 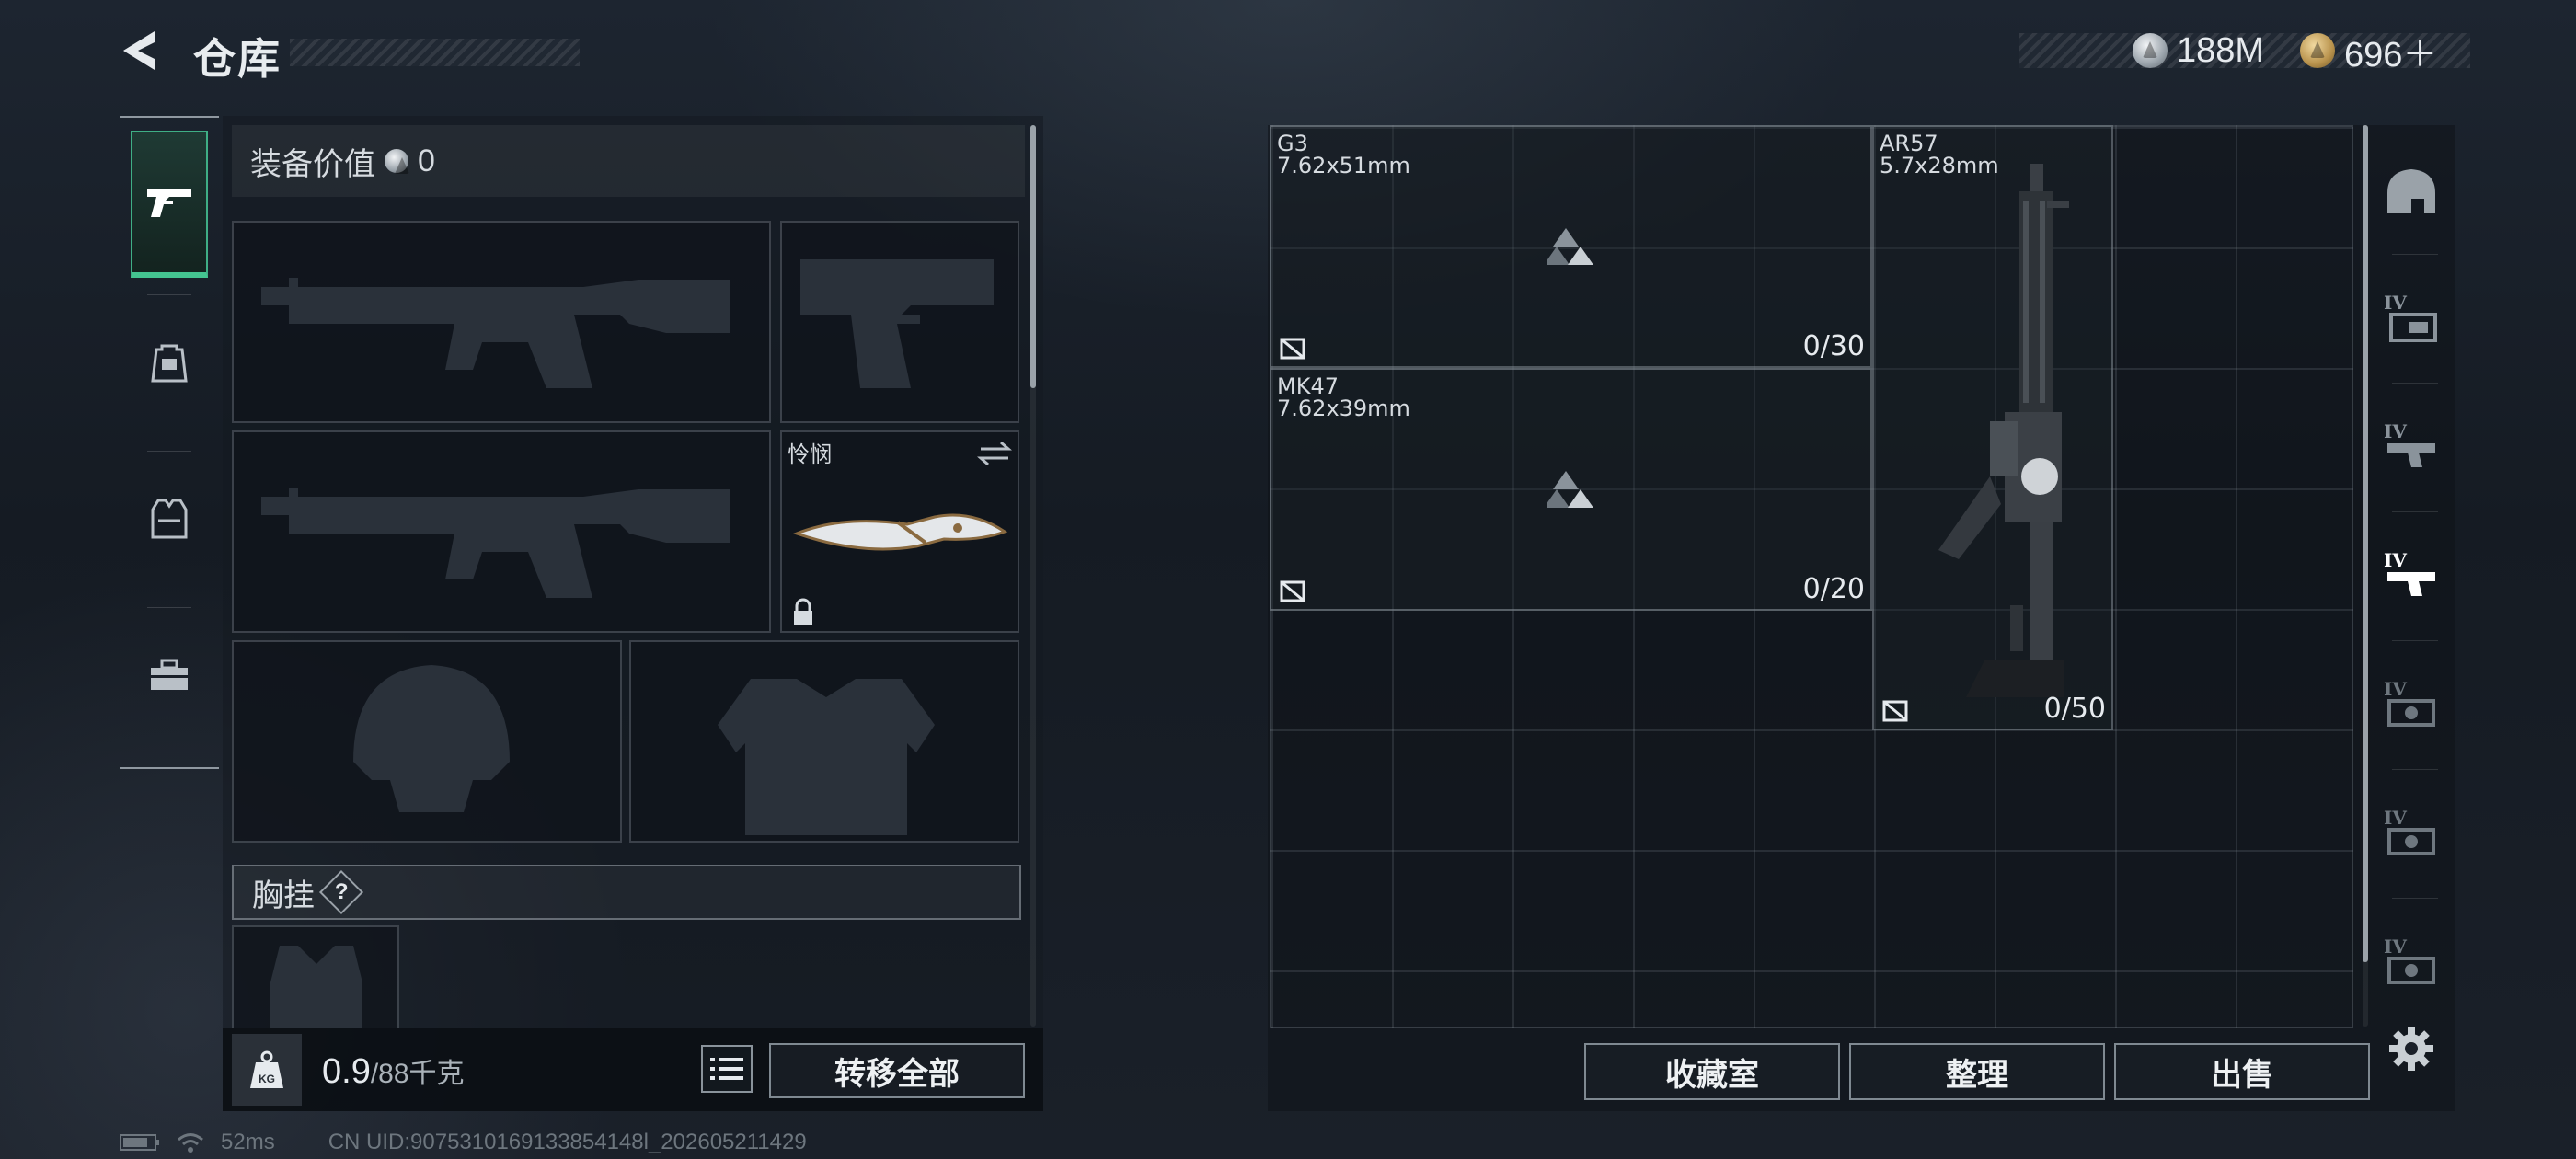 I want to click on category-tier-weapon-1: IV, so click(x=2411, y=318).